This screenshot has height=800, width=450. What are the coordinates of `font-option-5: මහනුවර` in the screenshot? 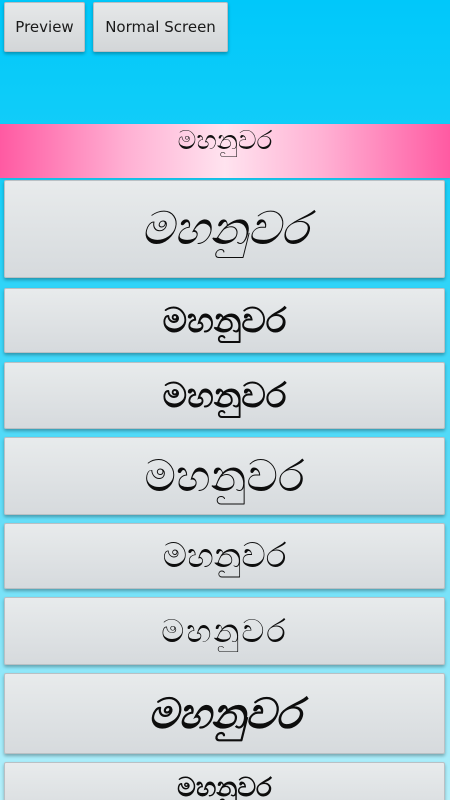 It's located at (224, 556).